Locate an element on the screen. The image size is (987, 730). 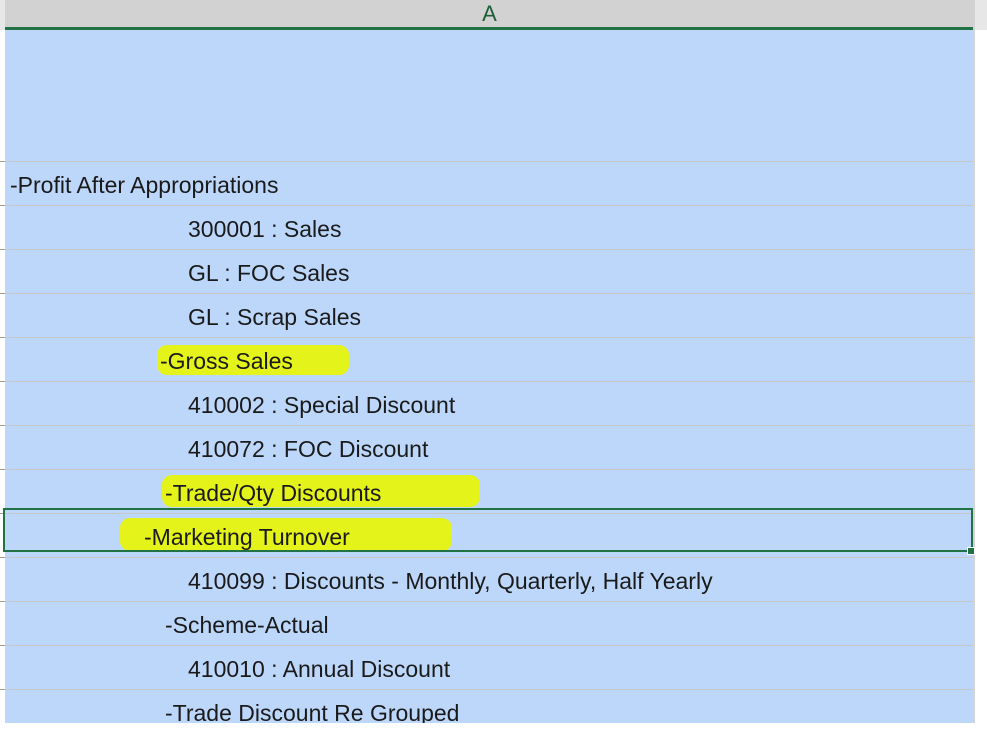
cell-text: -Profit After Appropriations is located at coordinates (144, 185).